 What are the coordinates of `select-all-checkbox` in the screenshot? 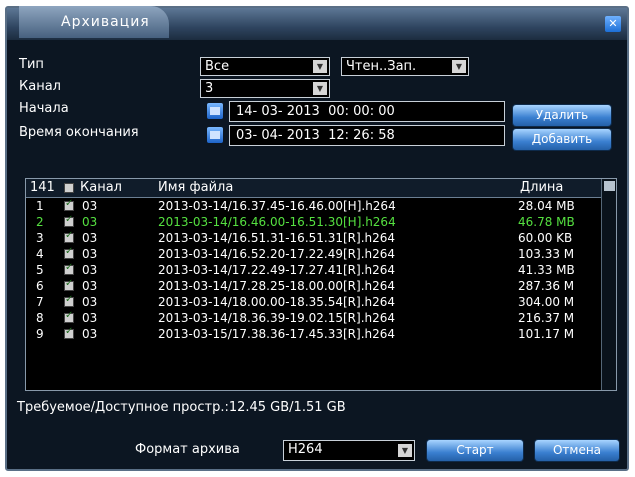 It's located at (69, 188).